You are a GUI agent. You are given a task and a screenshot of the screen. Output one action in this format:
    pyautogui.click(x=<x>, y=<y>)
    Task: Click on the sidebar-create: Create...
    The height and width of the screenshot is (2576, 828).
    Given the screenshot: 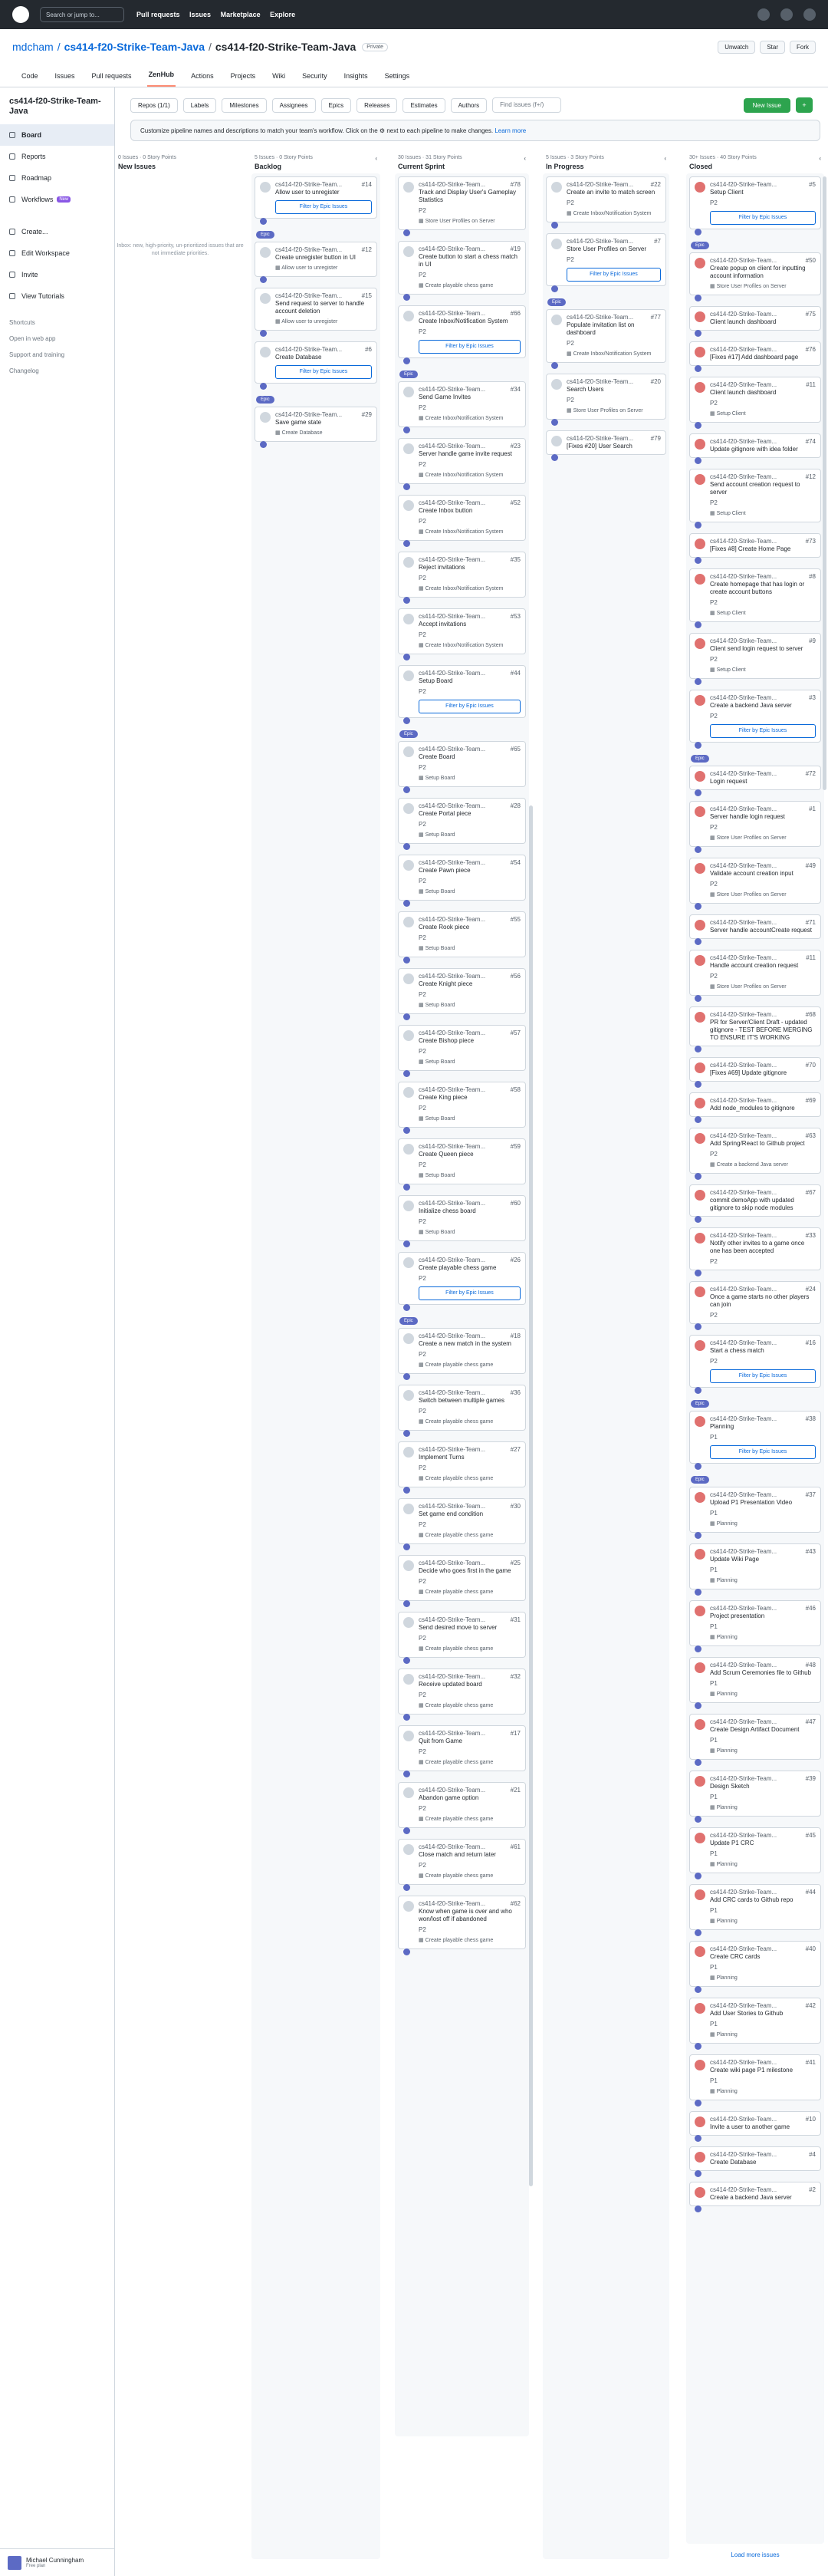 What is the action you would take?
    pyautogui.click(x=57, y=231)
    